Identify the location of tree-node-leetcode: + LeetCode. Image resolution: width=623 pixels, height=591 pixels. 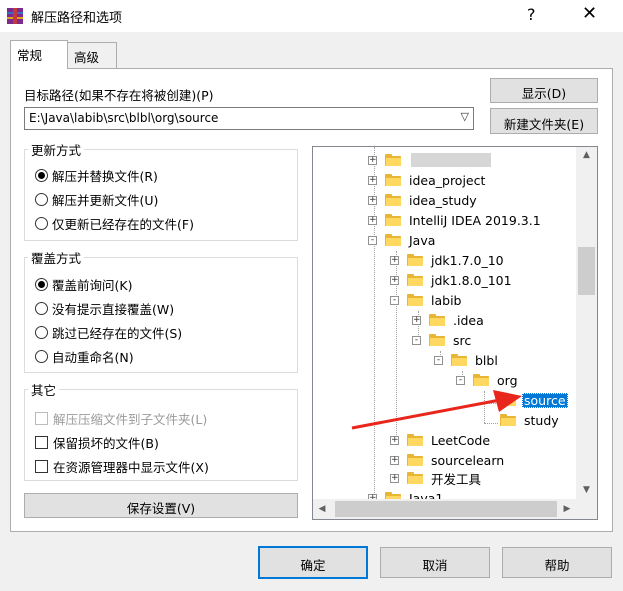
(441, 440).